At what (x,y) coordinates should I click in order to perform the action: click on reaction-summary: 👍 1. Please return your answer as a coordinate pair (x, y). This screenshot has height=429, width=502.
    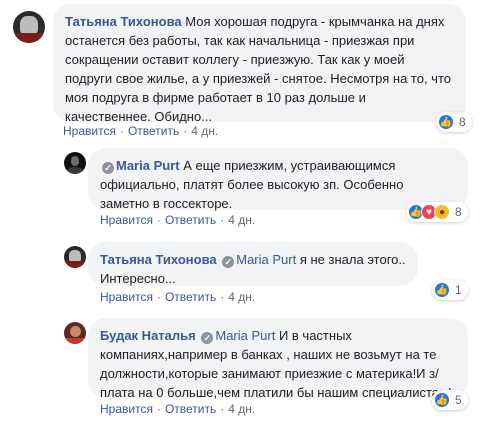
    Looking at the image, I should click on (450, 290).